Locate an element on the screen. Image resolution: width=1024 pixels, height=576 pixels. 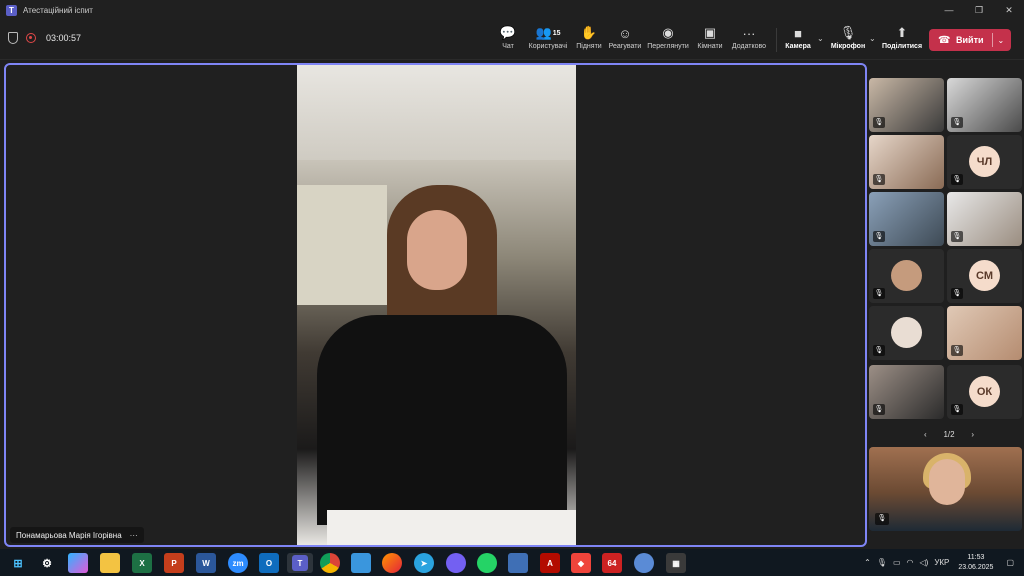
raise-hand-label: Підняти is located at coordinates (589, 46).